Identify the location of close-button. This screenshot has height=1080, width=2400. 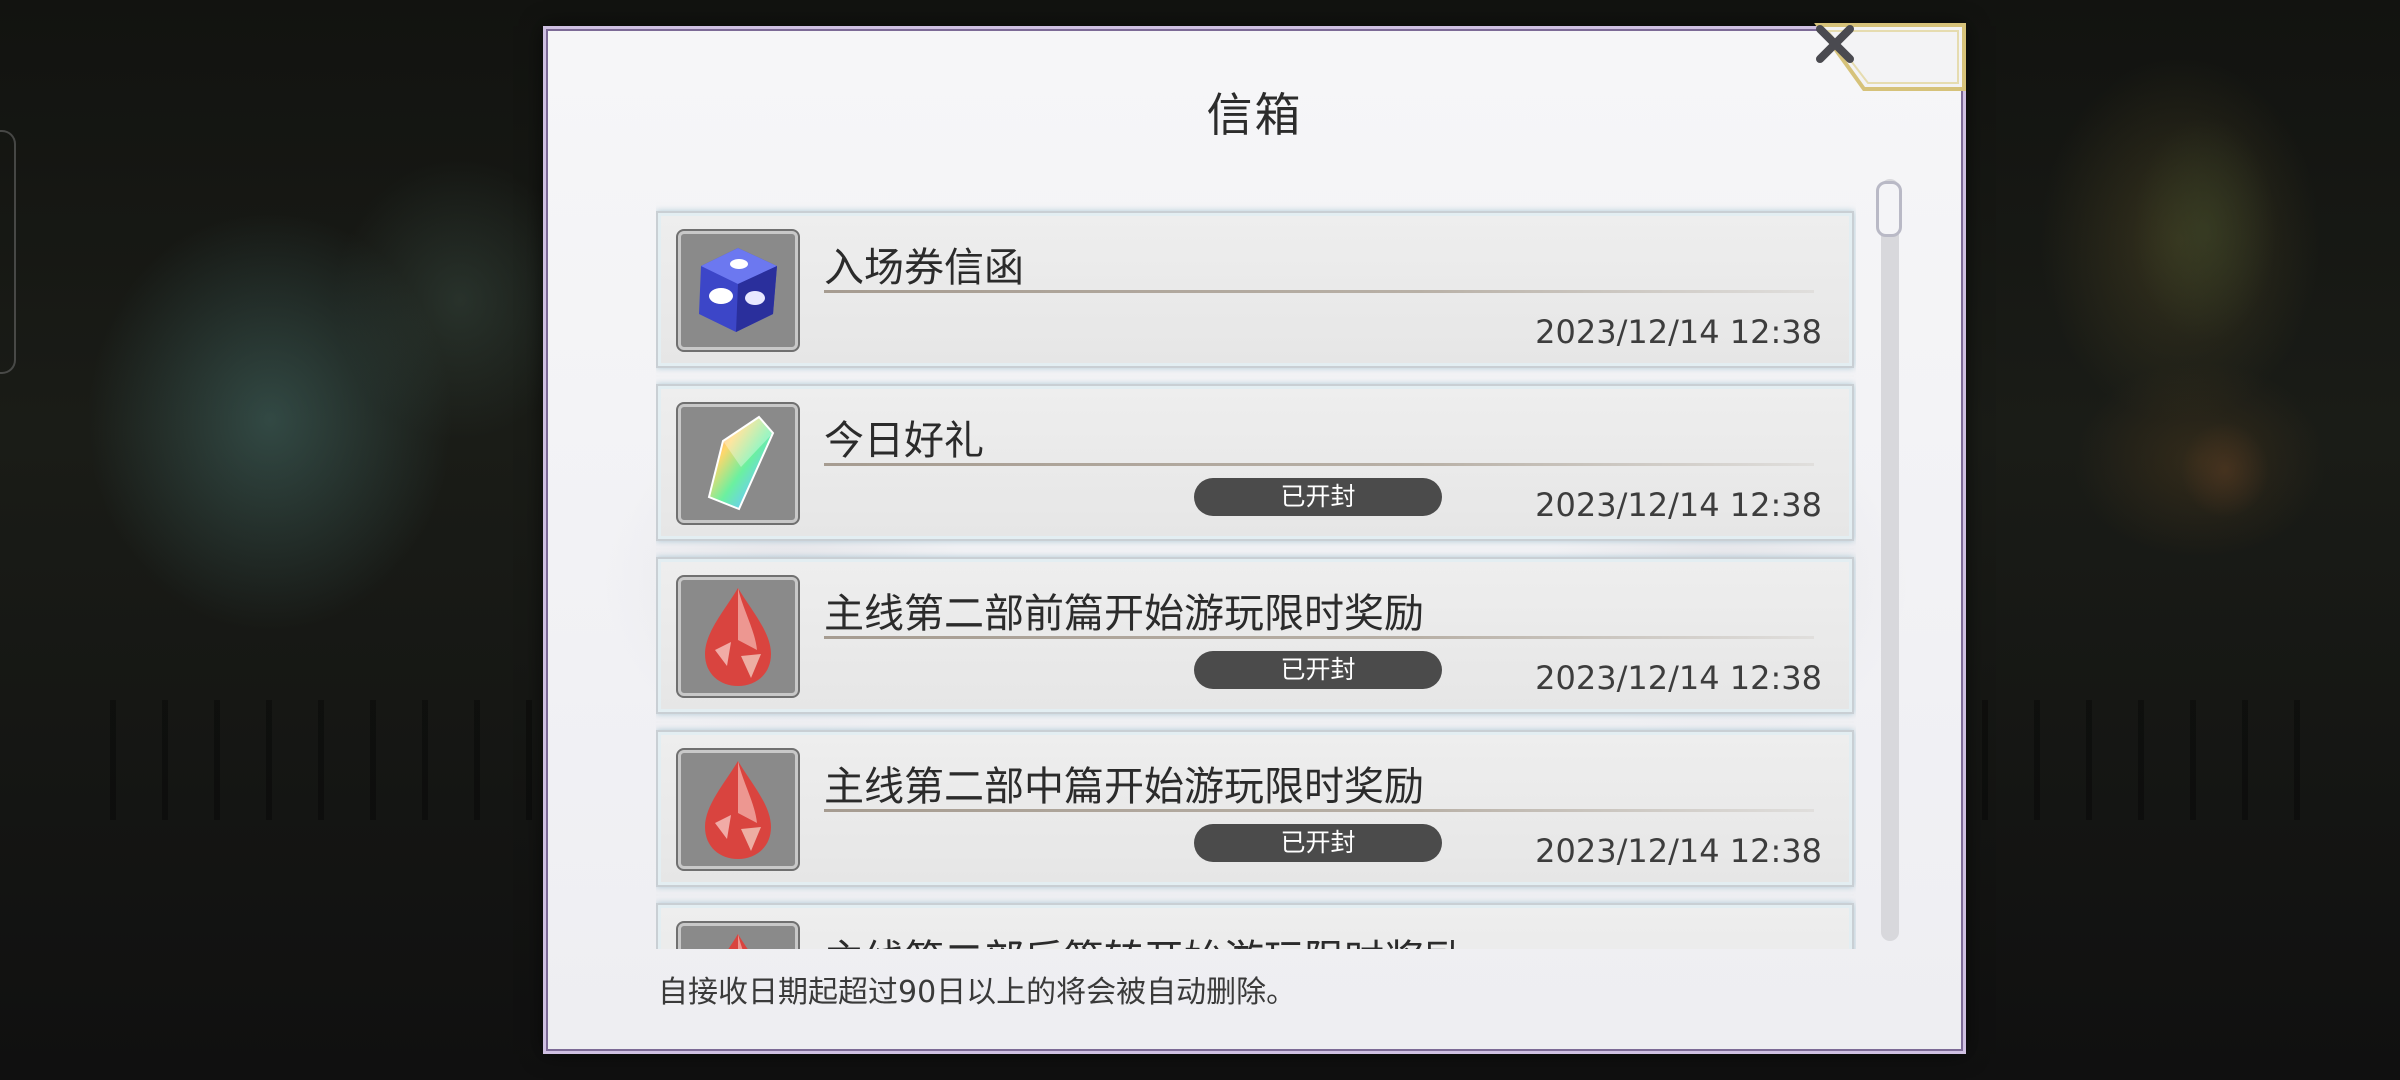
(1890, 59).